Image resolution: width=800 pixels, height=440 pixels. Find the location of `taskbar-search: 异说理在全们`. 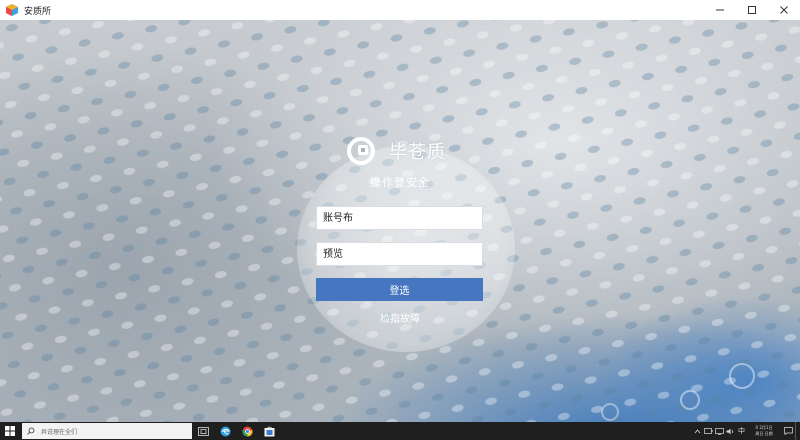

taskbar-search: 异说理在全们 is located at coordinates (107, 431).